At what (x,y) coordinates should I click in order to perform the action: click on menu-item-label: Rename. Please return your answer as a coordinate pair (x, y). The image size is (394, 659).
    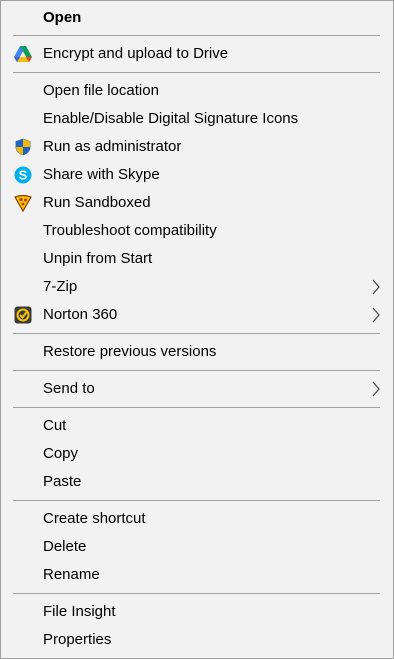
    Looking at the image, I should click on (71, 574).